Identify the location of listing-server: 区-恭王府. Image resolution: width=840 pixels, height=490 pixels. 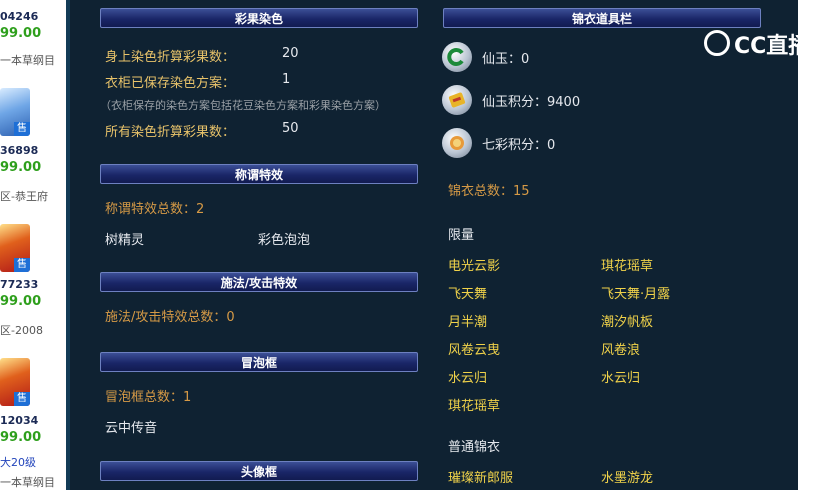
(24, 196).